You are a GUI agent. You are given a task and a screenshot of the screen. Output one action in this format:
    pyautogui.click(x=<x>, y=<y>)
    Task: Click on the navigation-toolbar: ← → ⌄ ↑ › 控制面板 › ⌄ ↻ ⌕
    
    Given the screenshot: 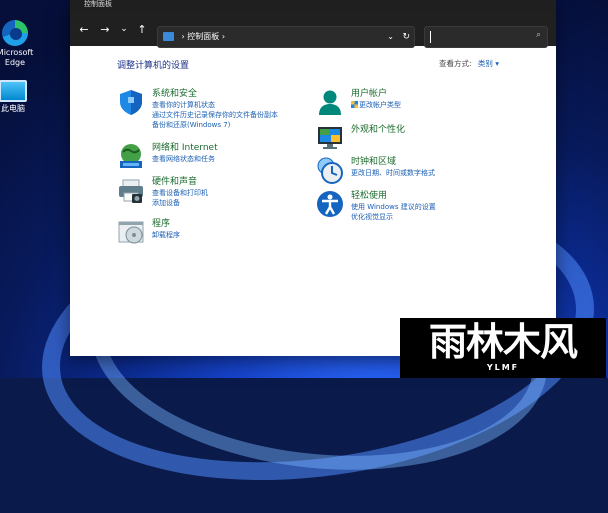 What is the action you would take?
    pyautogui.click(x=313, y=30)
    